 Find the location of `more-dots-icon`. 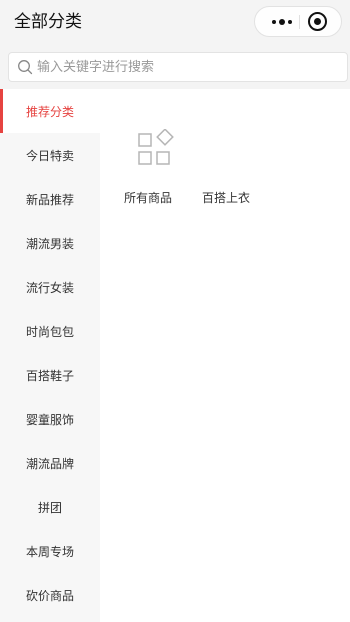

more-dots-icon is located at coordinates (282, 21).